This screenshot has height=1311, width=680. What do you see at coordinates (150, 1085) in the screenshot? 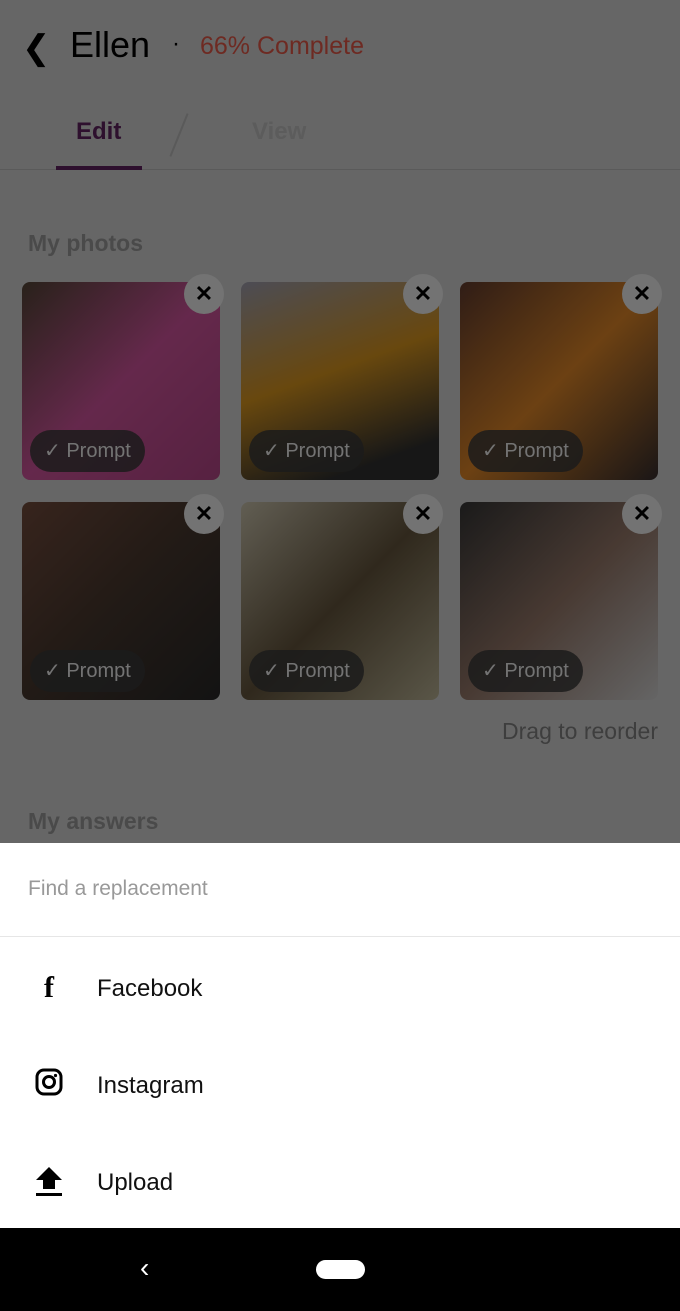
I see `option-label: Instagram` at bounding box center [150, 1085].